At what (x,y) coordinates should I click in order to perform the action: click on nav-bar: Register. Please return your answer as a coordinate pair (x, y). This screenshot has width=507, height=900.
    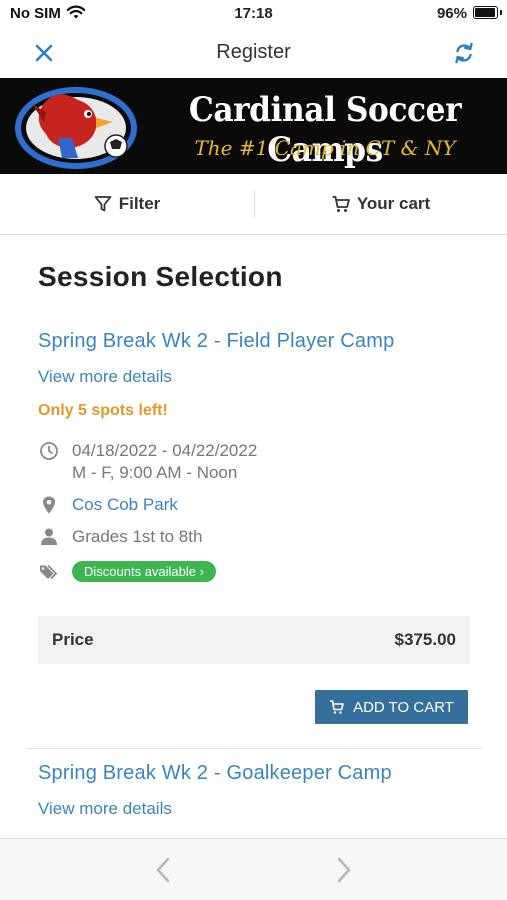
    Looking at the image, I should click on (253, 53).